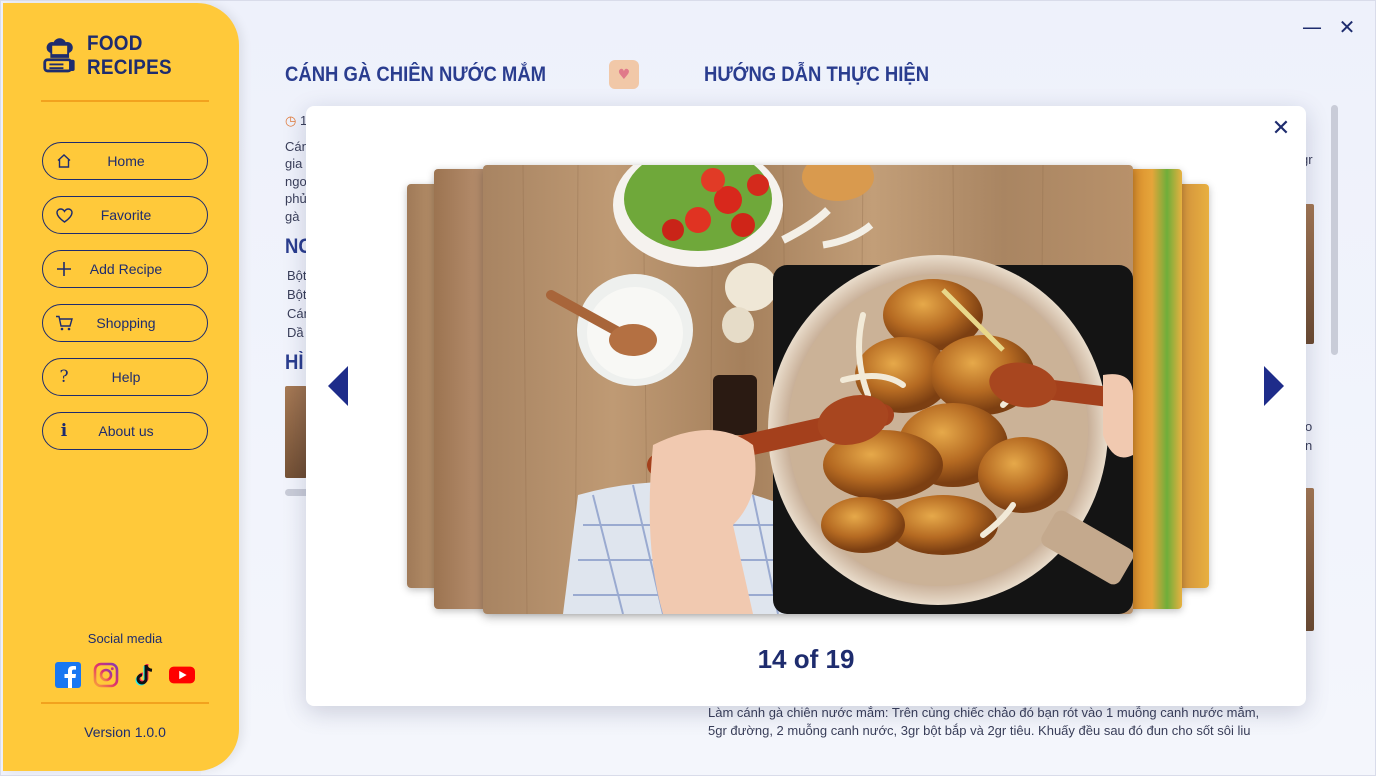 Image resolution: width=1376 pixels, height=776 pixels. Describe the element at coordinates (296, 198) in the screenshot. I see `desc-line: phủ` at that location.